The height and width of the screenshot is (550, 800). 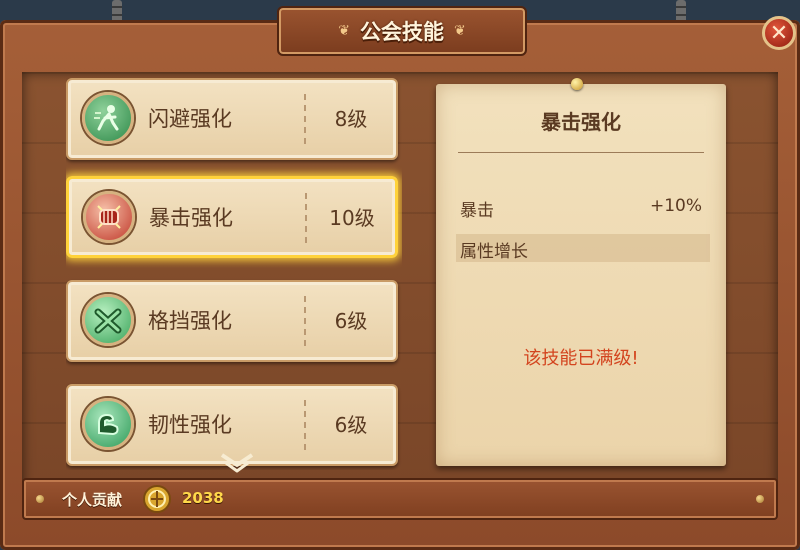 What do you see at coordinates (344, 31) in the screenshot?
I see `flourish-left-icon: ❦` at bounding box center [344, 31].